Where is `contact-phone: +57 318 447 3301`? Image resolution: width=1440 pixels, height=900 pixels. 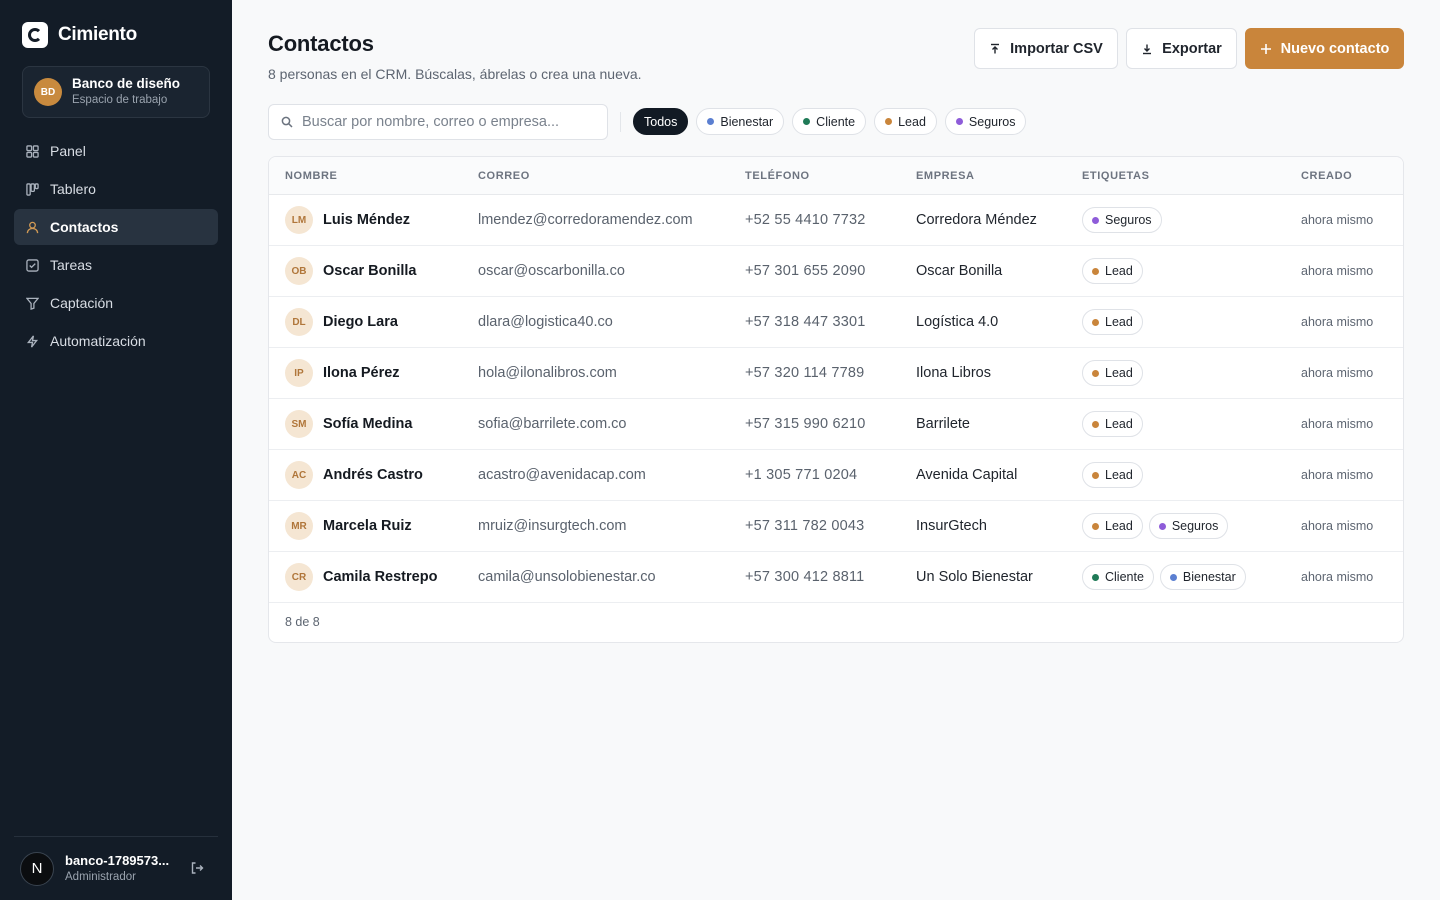 contact-phone: +57 318 447 3301 is located at coordinates (805, 322).